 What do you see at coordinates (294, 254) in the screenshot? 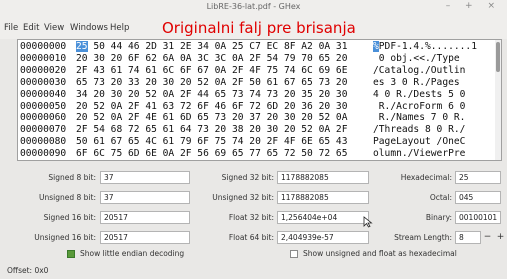
I see `unsigned-hex-checkbox` at bounding box center [294, 254].